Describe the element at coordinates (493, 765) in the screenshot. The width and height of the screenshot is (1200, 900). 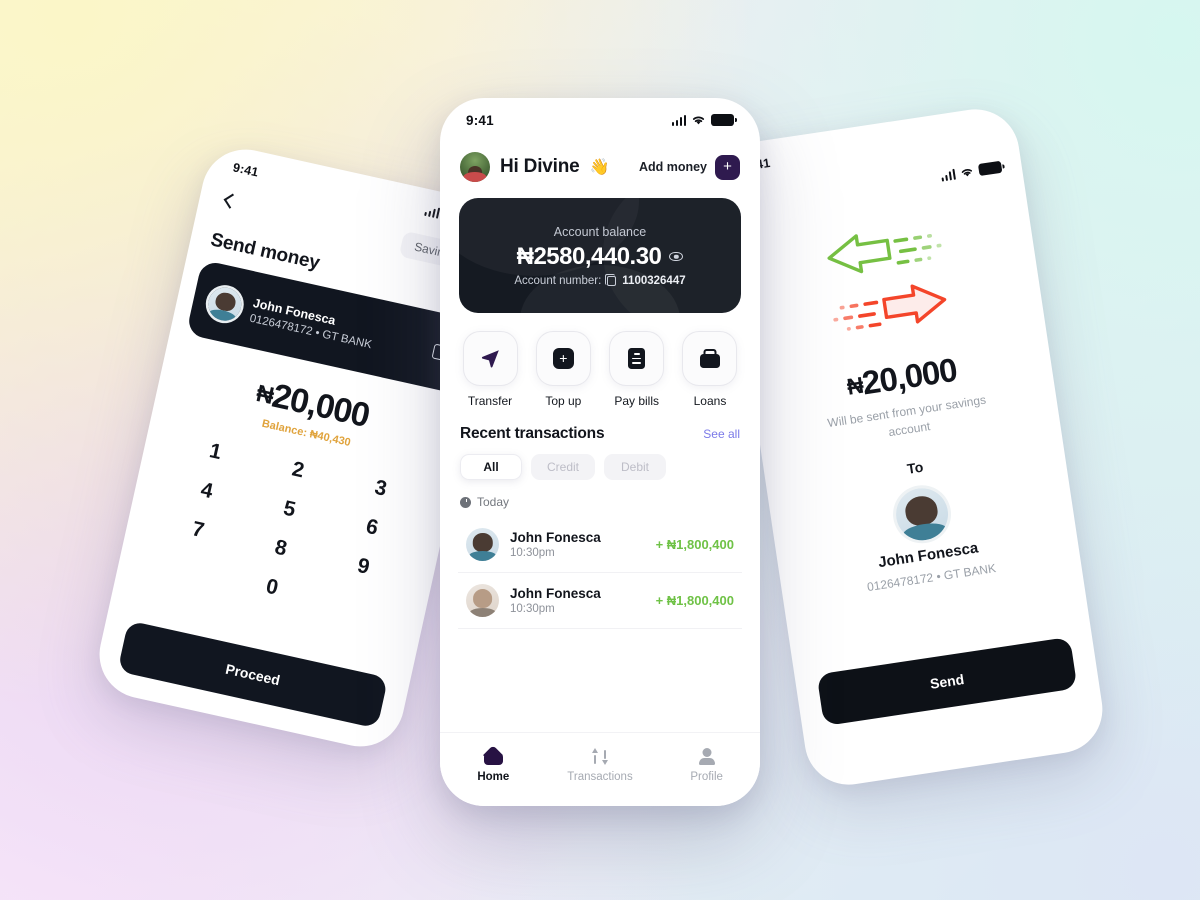
I see `nav-home: Home` at that location.